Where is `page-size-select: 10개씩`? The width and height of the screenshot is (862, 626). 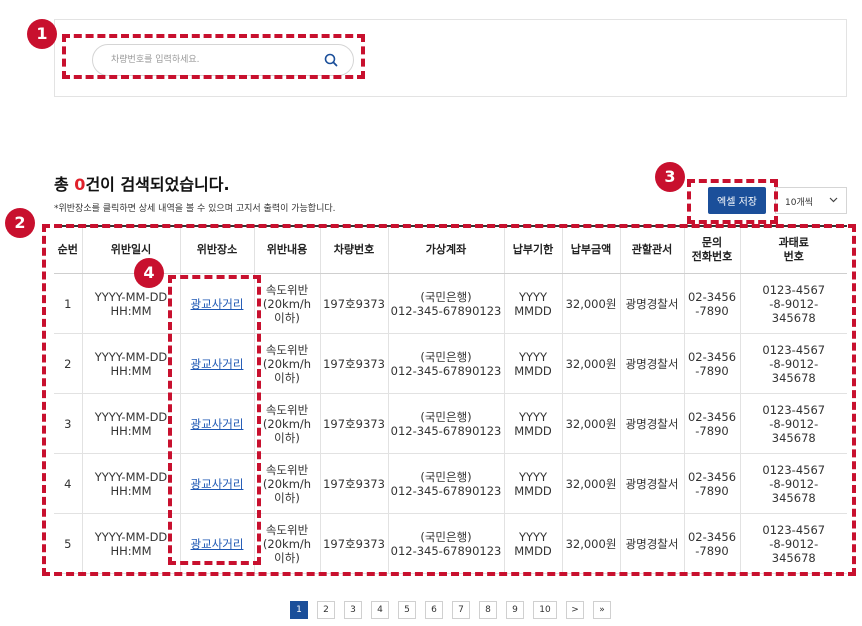 page-size-select: 10개씩 is located at coordinates (811, 200).